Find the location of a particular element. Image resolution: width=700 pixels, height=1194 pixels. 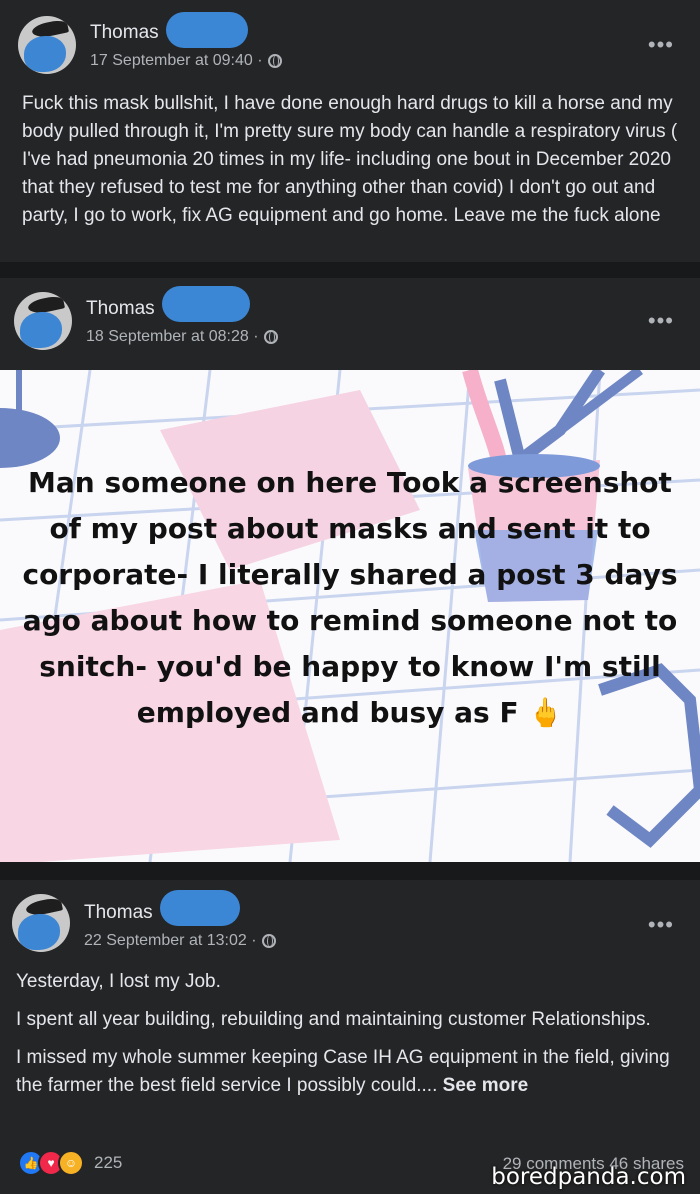

post-paragraph: Yesterday, I lost my Job. is located at coordinates (118, 981).